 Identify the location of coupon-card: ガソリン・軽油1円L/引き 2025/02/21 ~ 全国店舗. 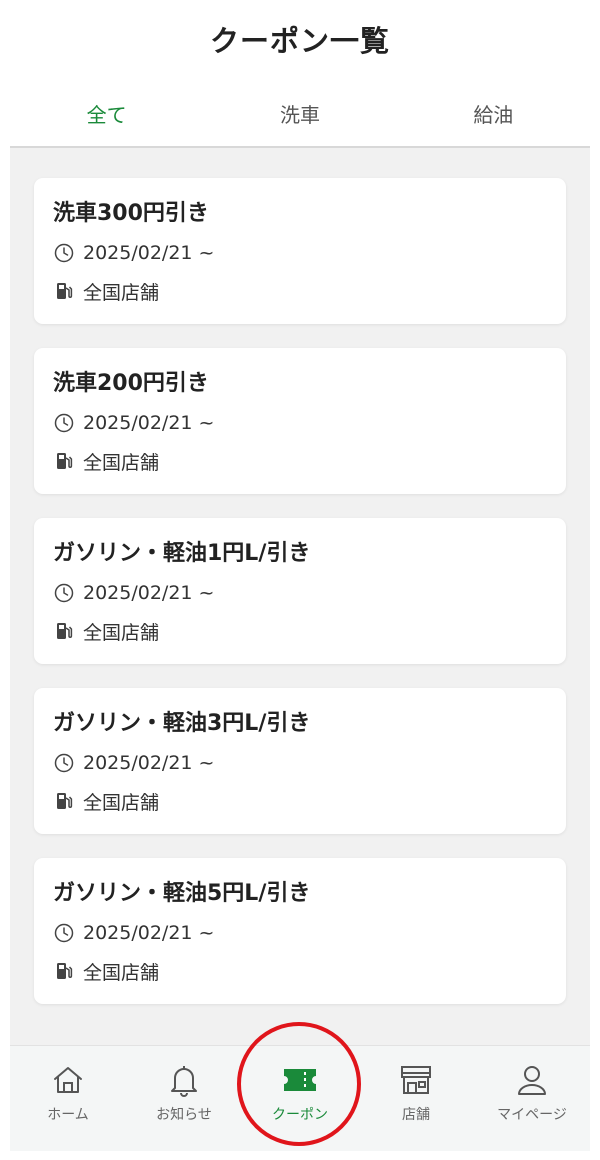
(300, 591).